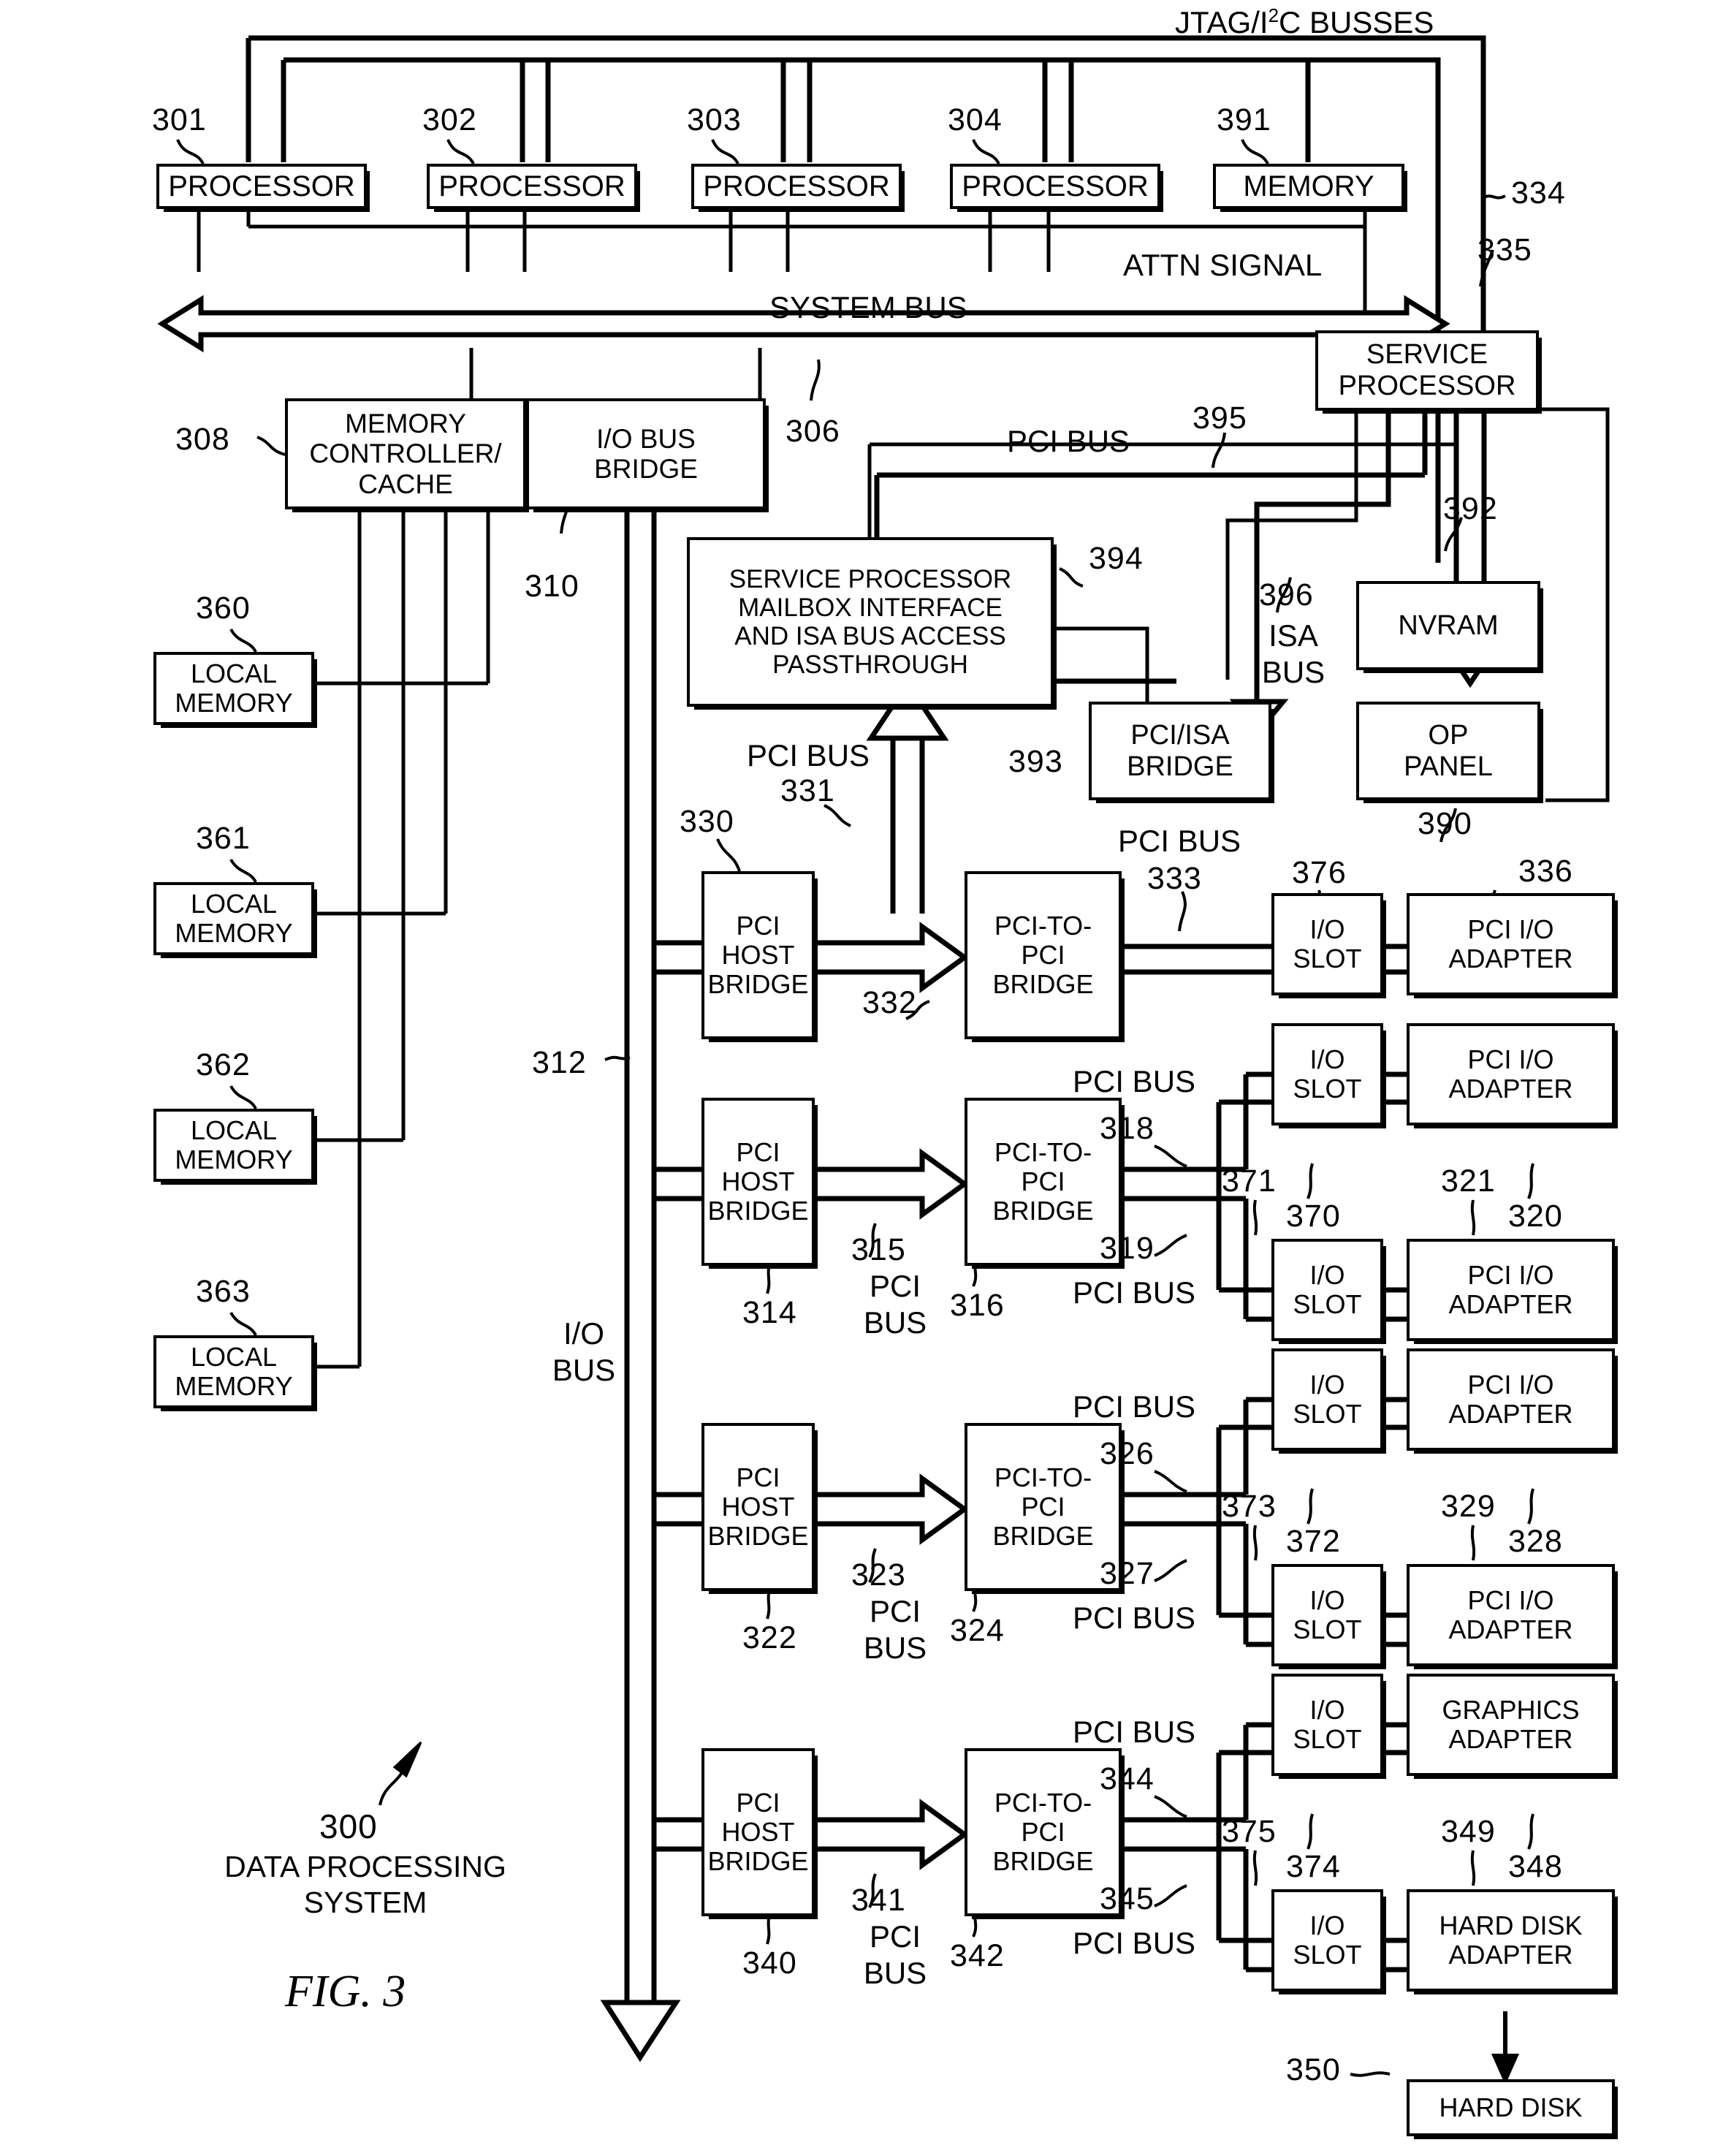 Image resolution: width=1723 pixels, height=2156 pixels. I want to click on nvram-block-392: NVRAM, so click(1448, 625).